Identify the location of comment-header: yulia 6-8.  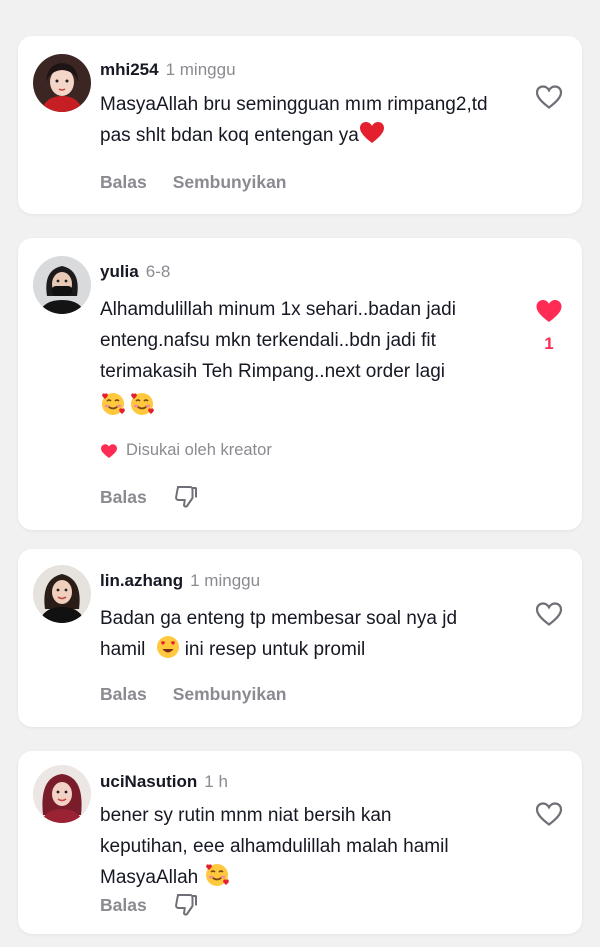
(135, 272).